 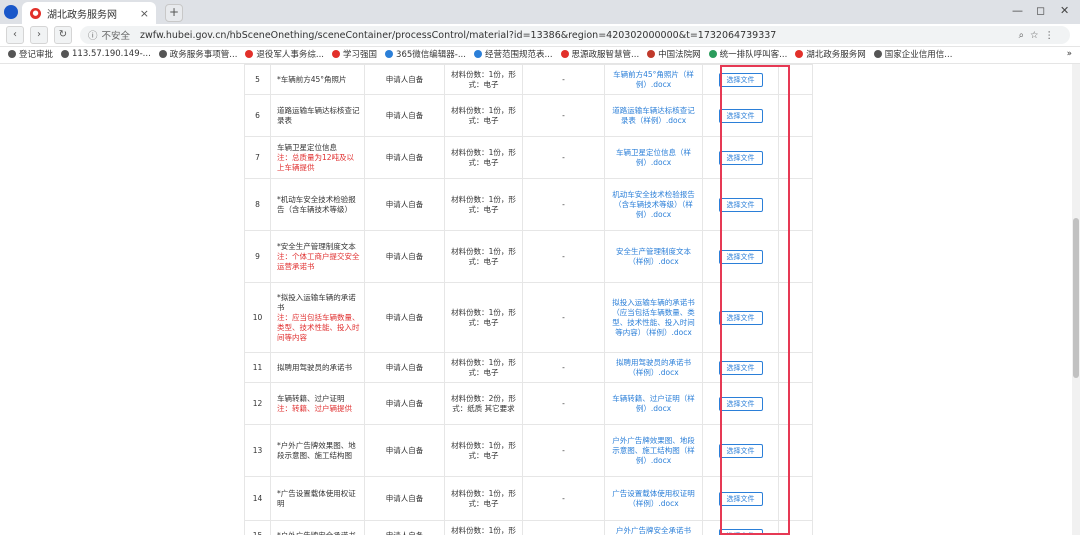 I want to click on row-number: 11, so click(x=257, y=367).